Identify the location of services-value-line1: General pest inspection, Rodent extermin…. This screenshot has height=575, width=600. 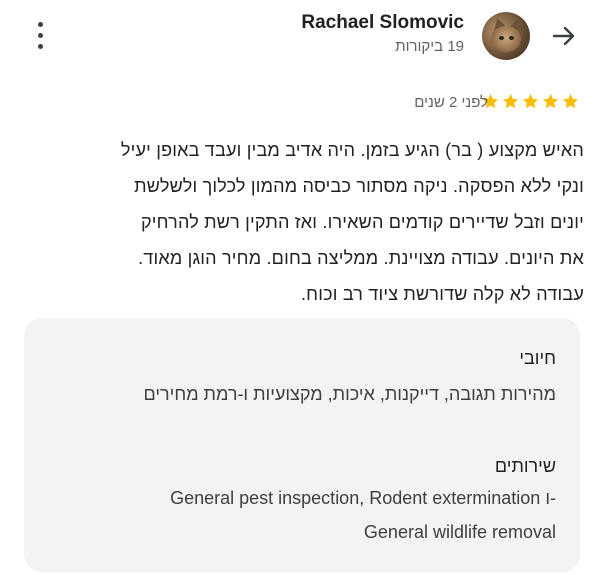
(363, 498).